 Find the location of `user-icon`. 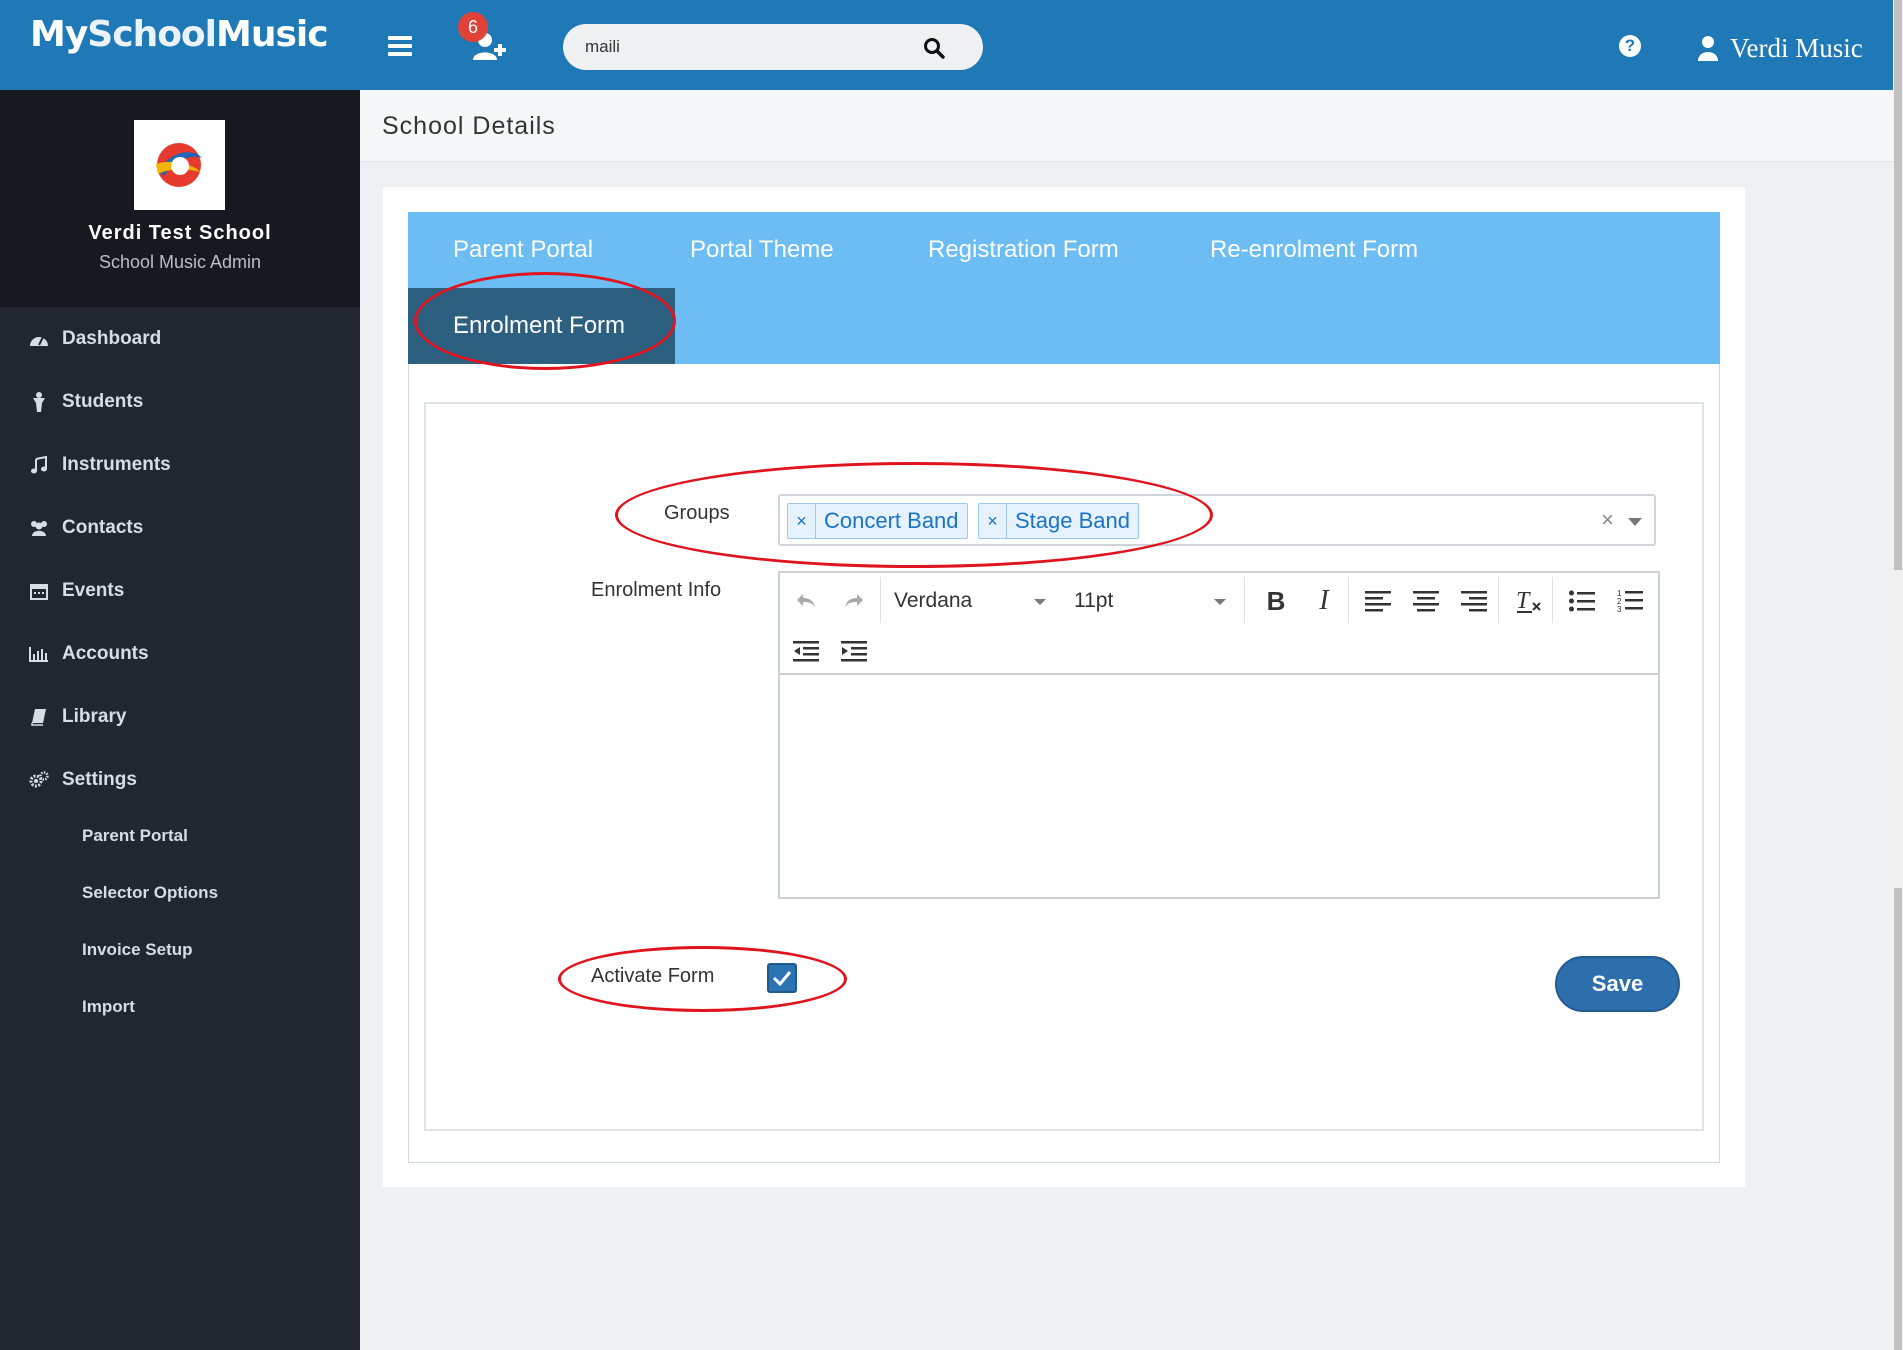

user-icon is located at coordinates (1708, 48).